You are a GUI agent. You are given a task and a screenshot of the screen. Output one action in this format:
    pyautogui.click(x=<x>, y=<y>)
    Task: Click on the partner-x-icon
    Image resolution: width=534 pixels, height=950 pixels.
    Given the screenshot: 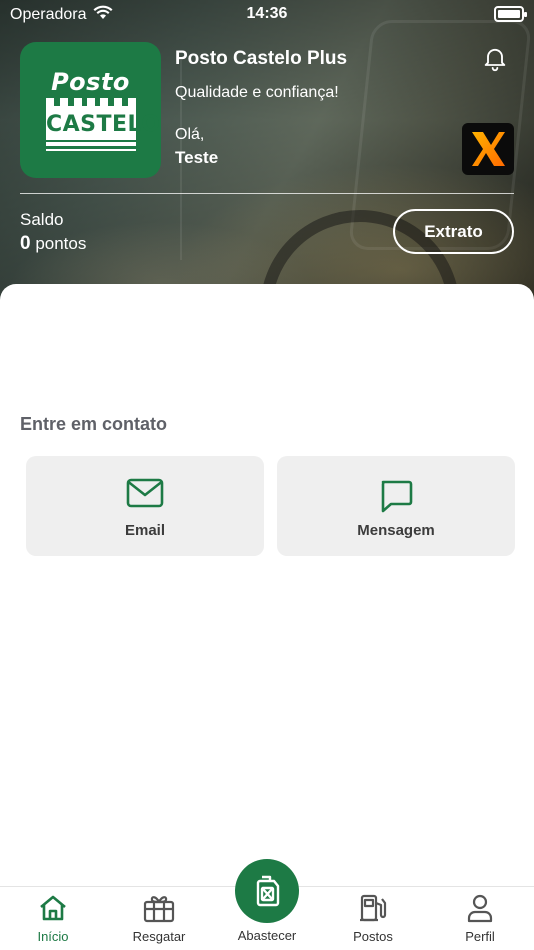 What is the action you would take?
    pyautogui.click(x=488, y=149)
    